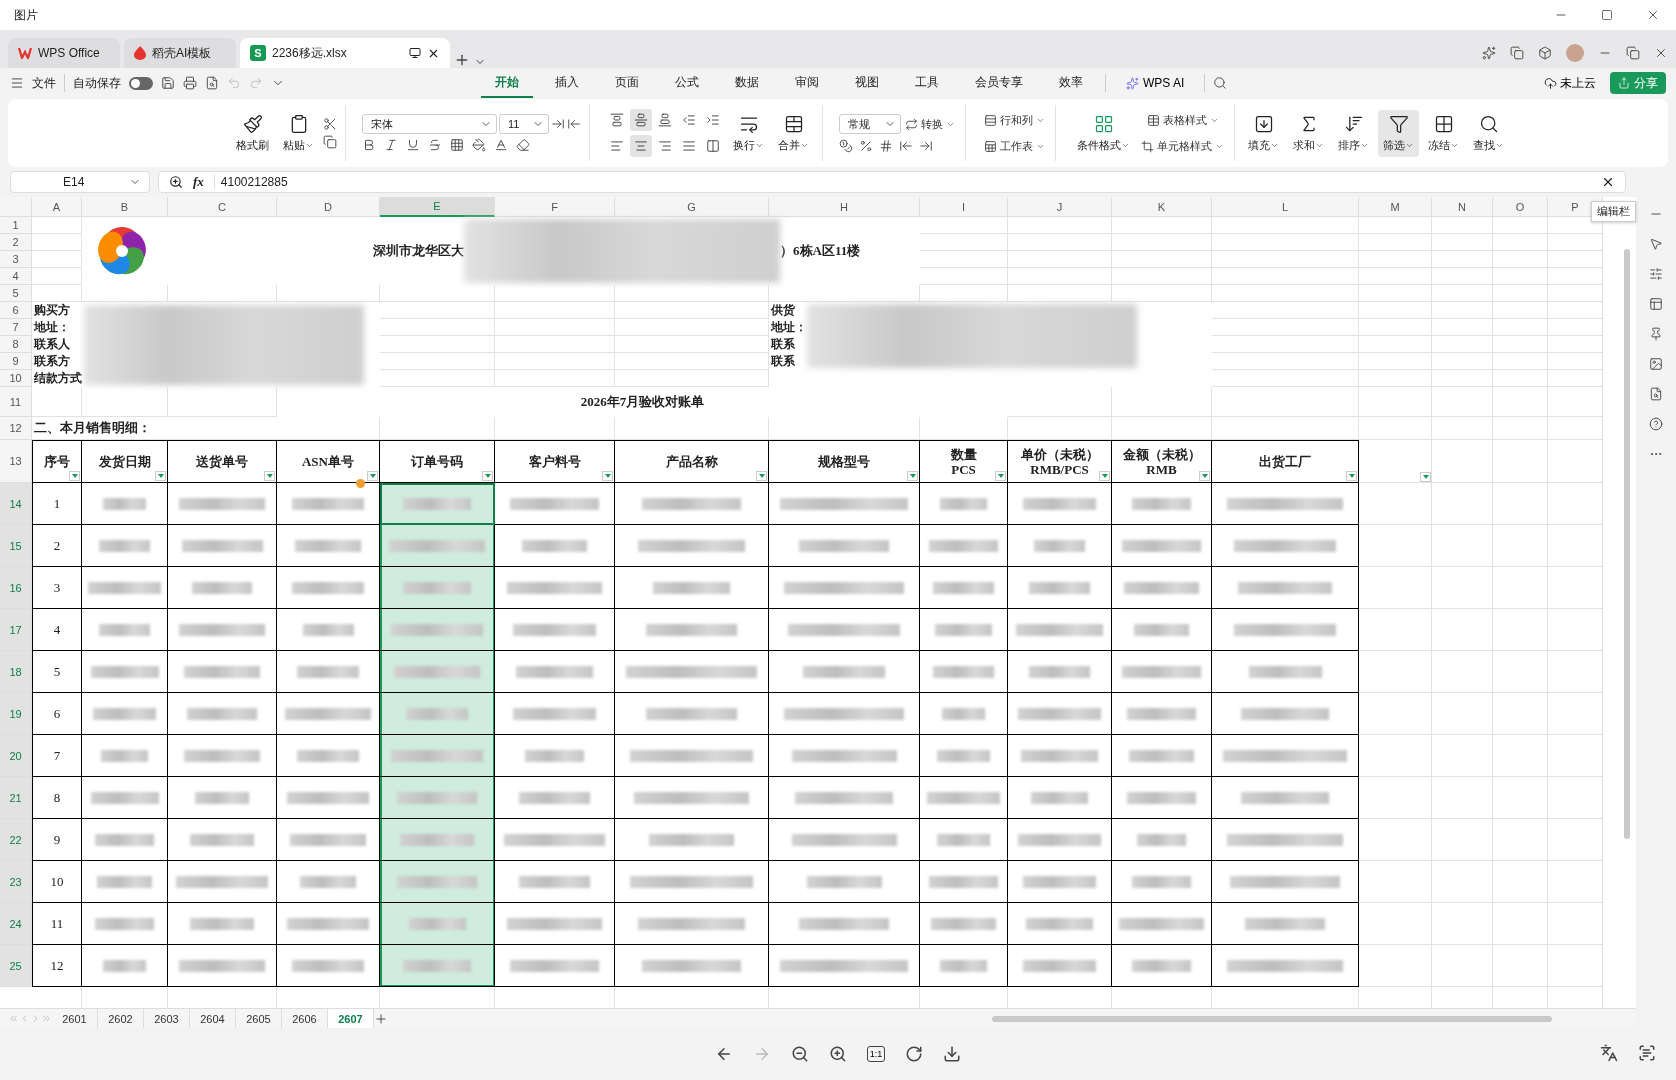 This screenshot has width=1676, height=1080. I want to click on table-cell: 9, so click(57, 840).